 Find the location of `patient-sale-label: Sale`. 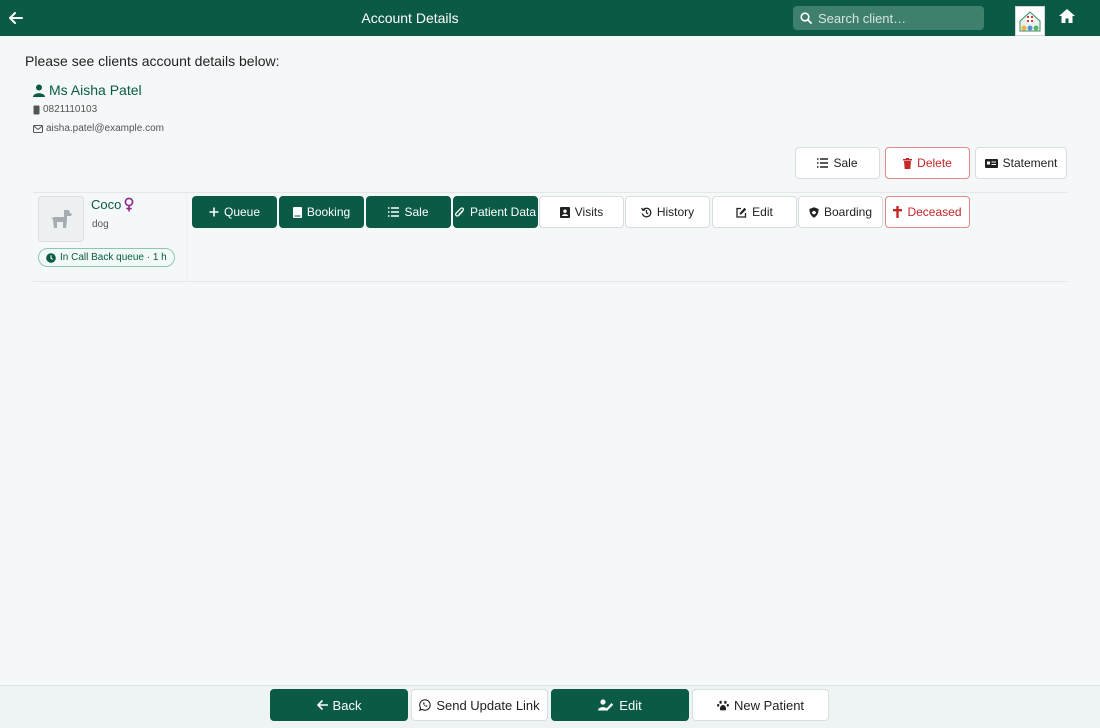

patient-sale-label: Sale is located at coordinates (416, 212).